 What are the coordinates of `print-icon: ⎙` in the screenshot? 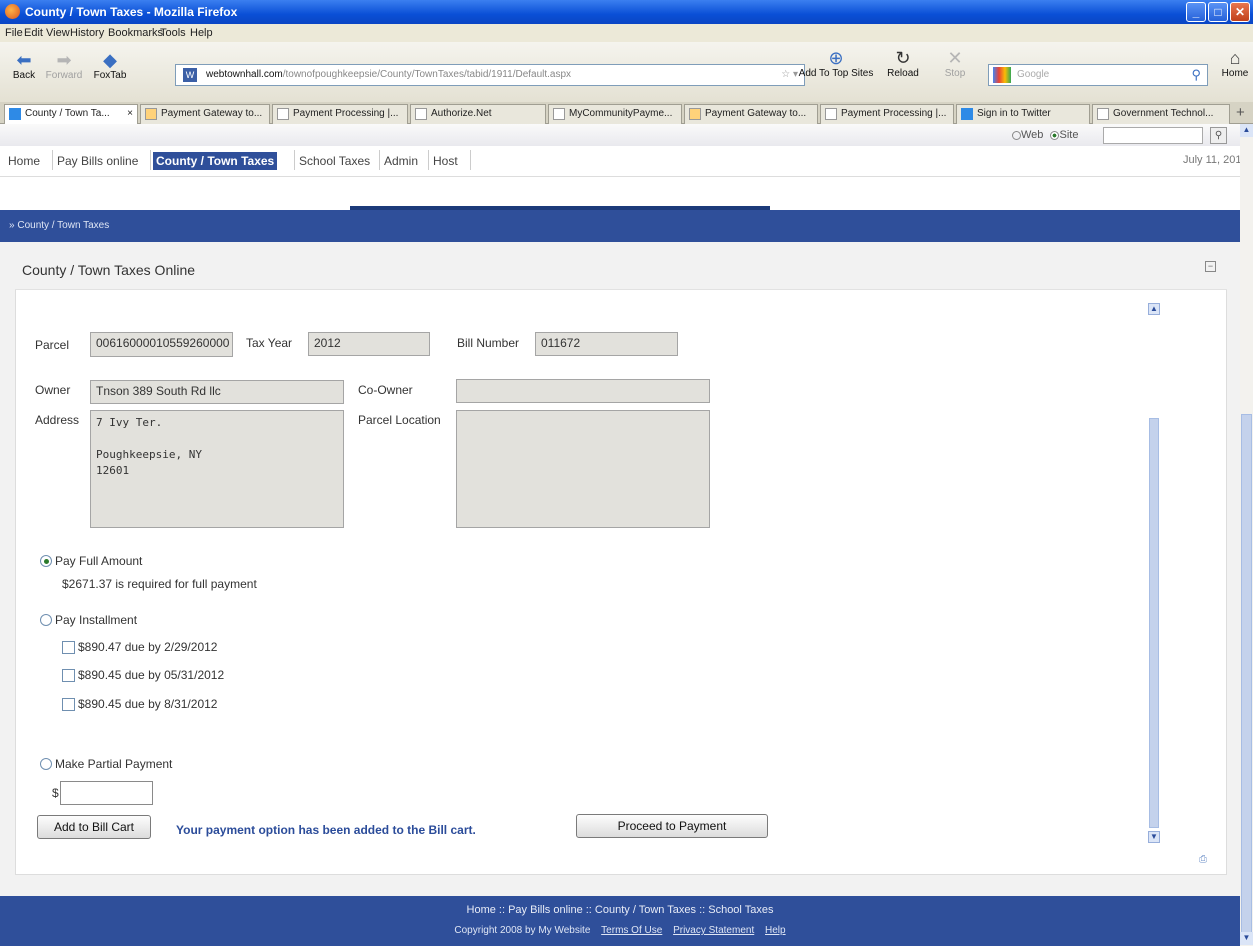 It's located at (1207, 861).